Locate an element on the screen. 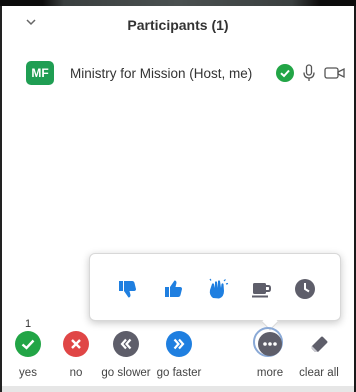 This screenshot has height=392, width=356. reactions-popup is located at coordinates (215, 292).